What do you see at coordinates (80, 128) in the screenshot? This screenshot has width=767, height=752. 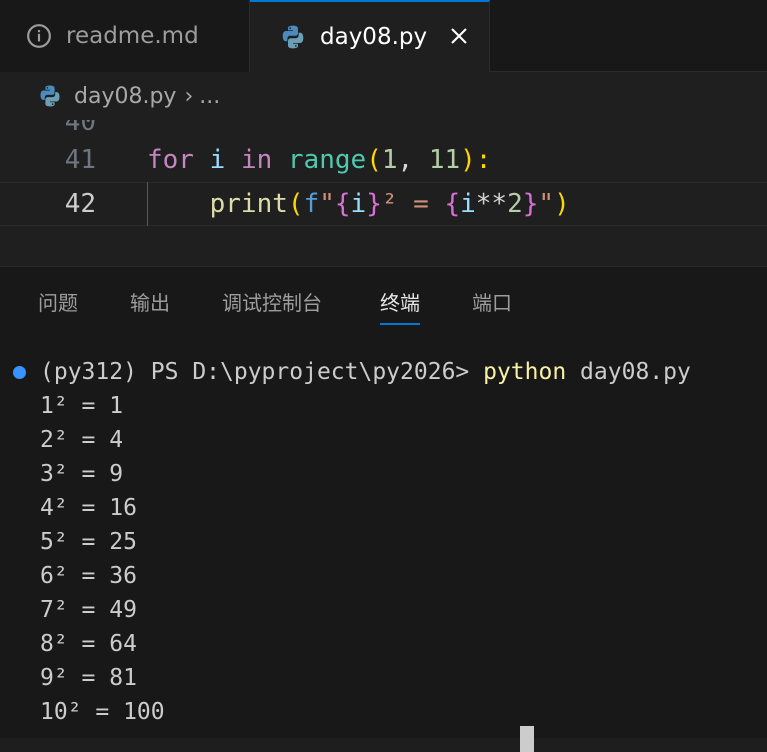 I see `line-number: 40` at bounding box center [80, 128].